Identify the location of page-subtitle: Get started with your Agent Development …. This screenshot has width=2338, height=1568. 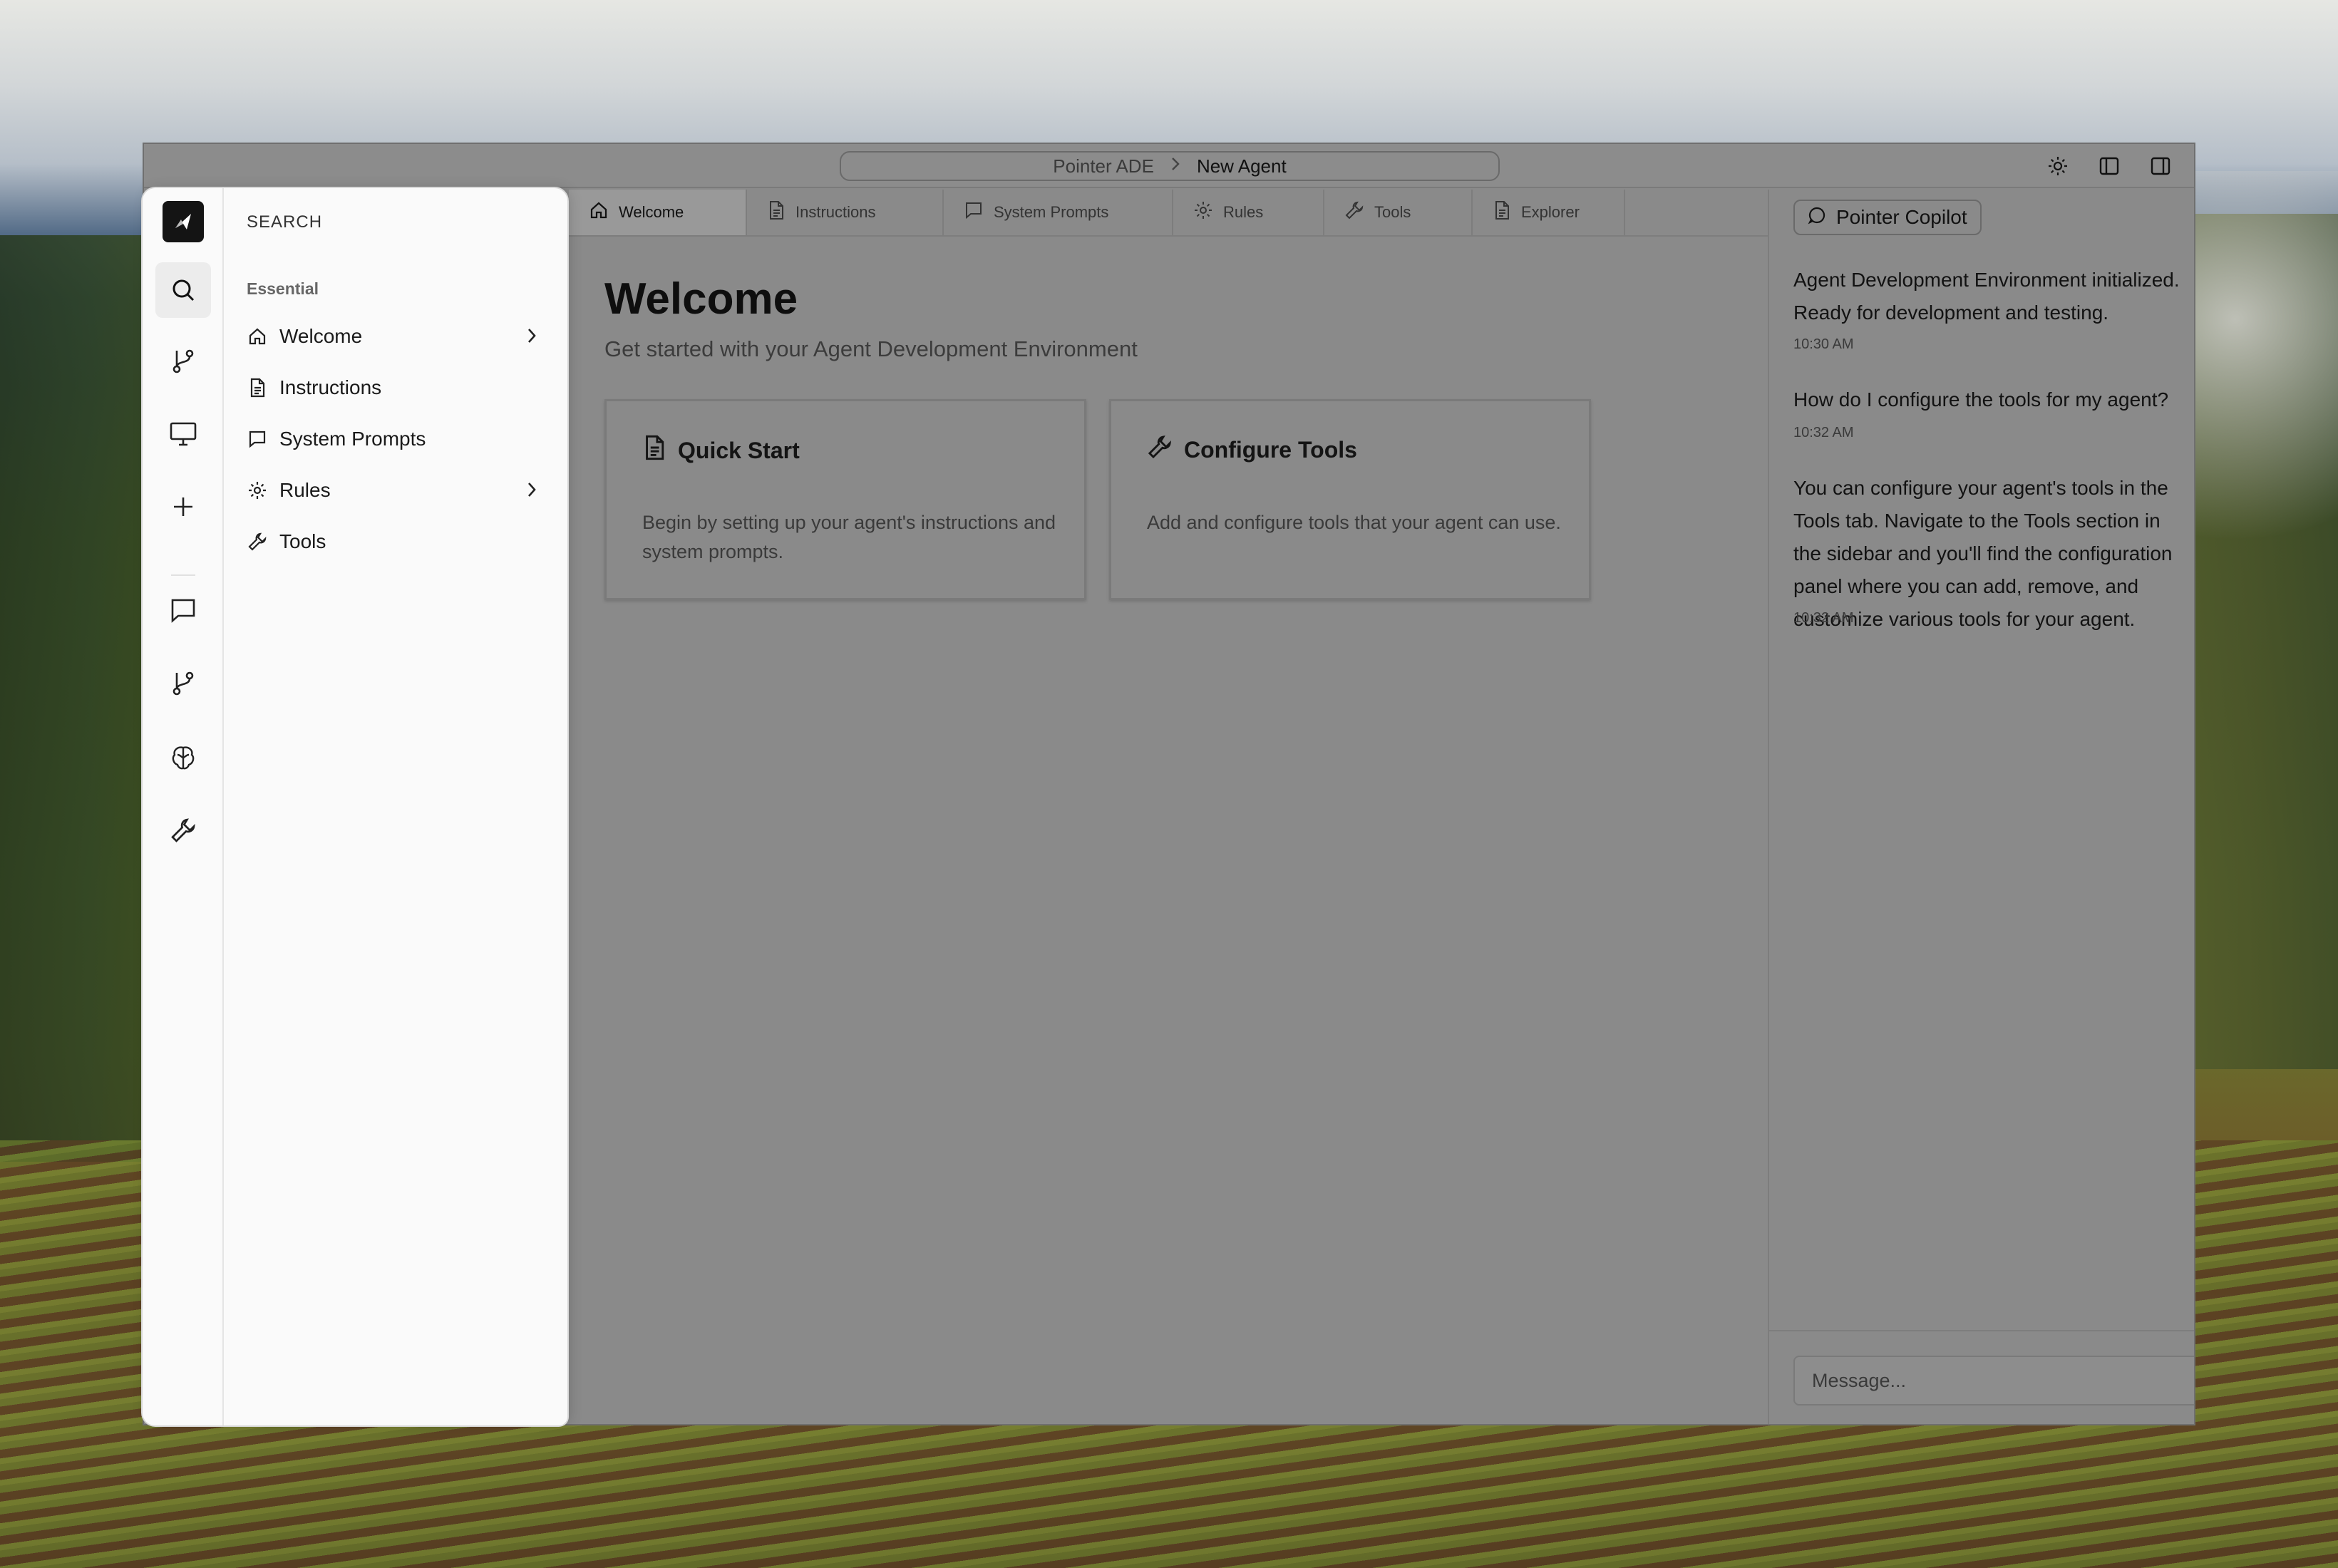
(871, 349).